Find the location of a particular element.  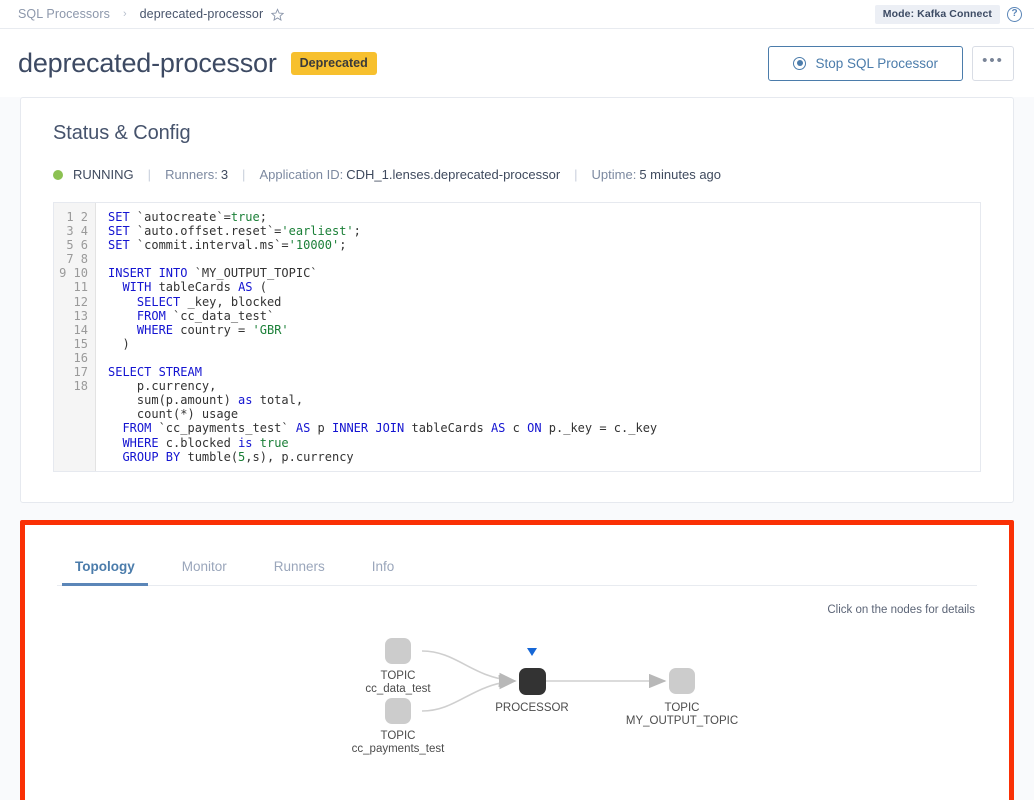

topology-label-cc-payments-test: TOPIC cc_payments_test is located at coordinates (398, 743).